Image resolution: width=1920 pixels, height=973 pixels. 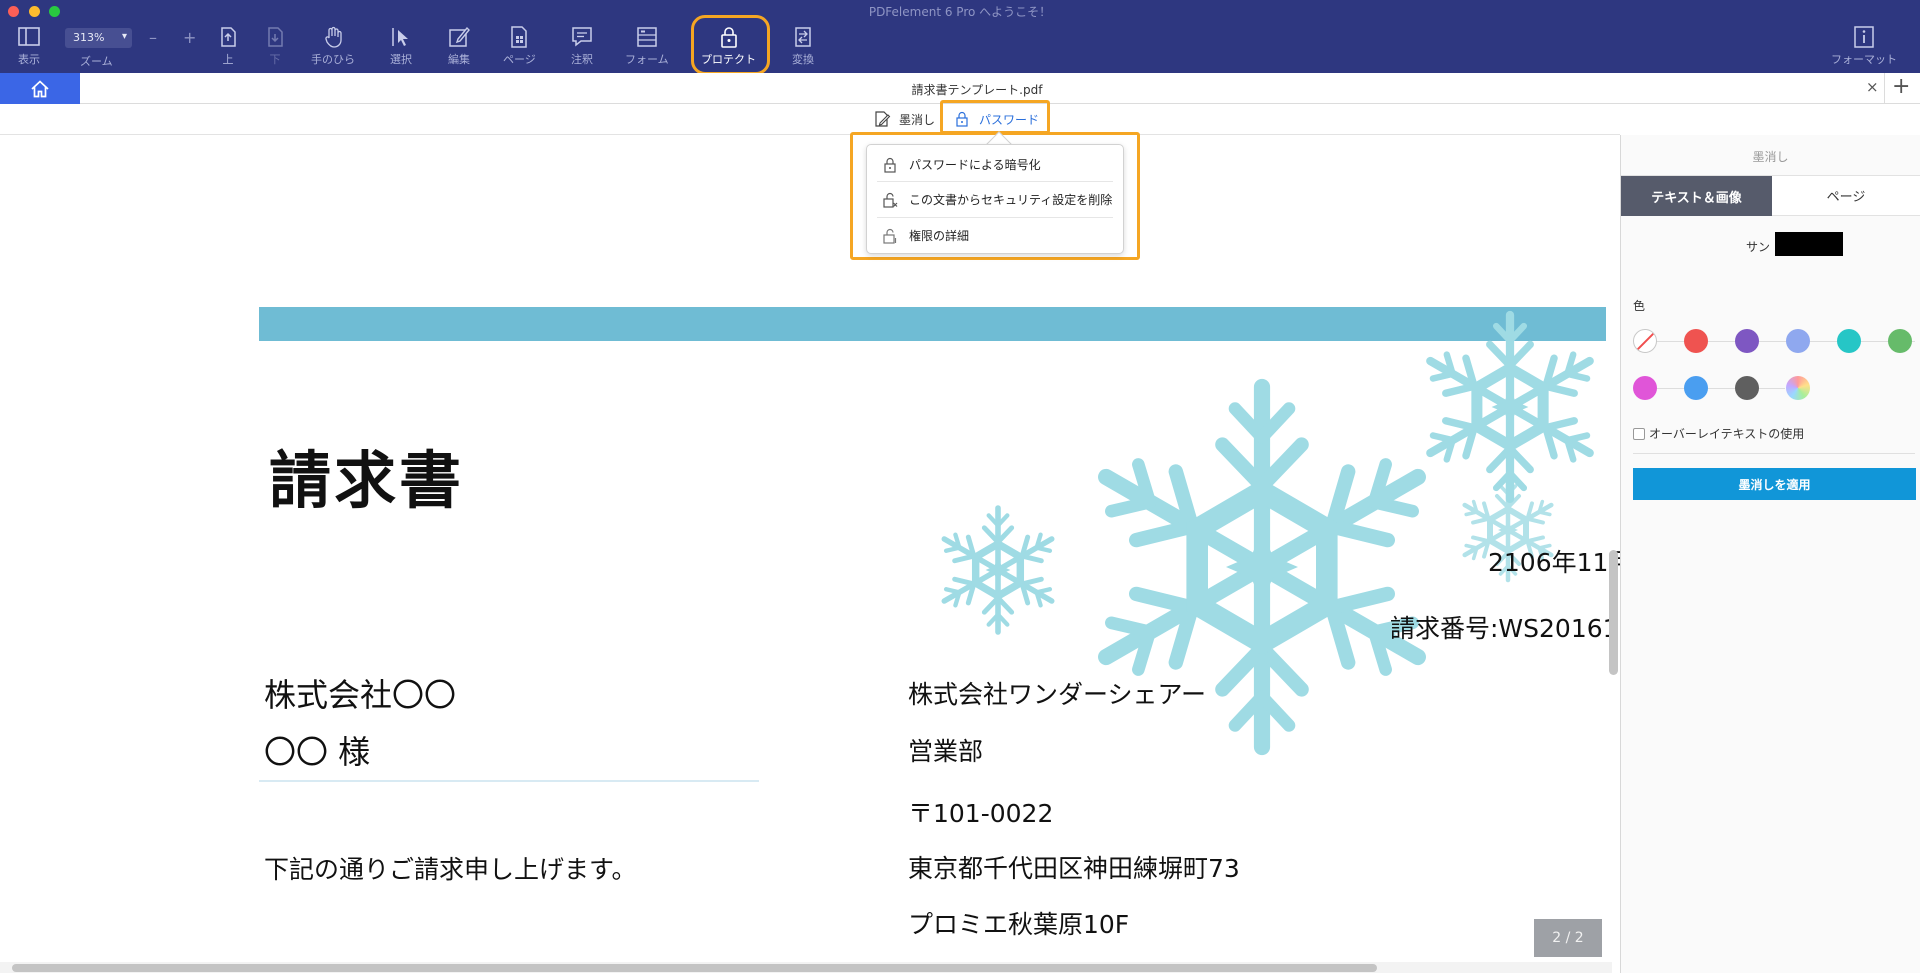 What do you see at coordinates (1554, 562) in the screenshot?
I see `invoice-date: 2106年11月` at bounding box center [1554, 562].